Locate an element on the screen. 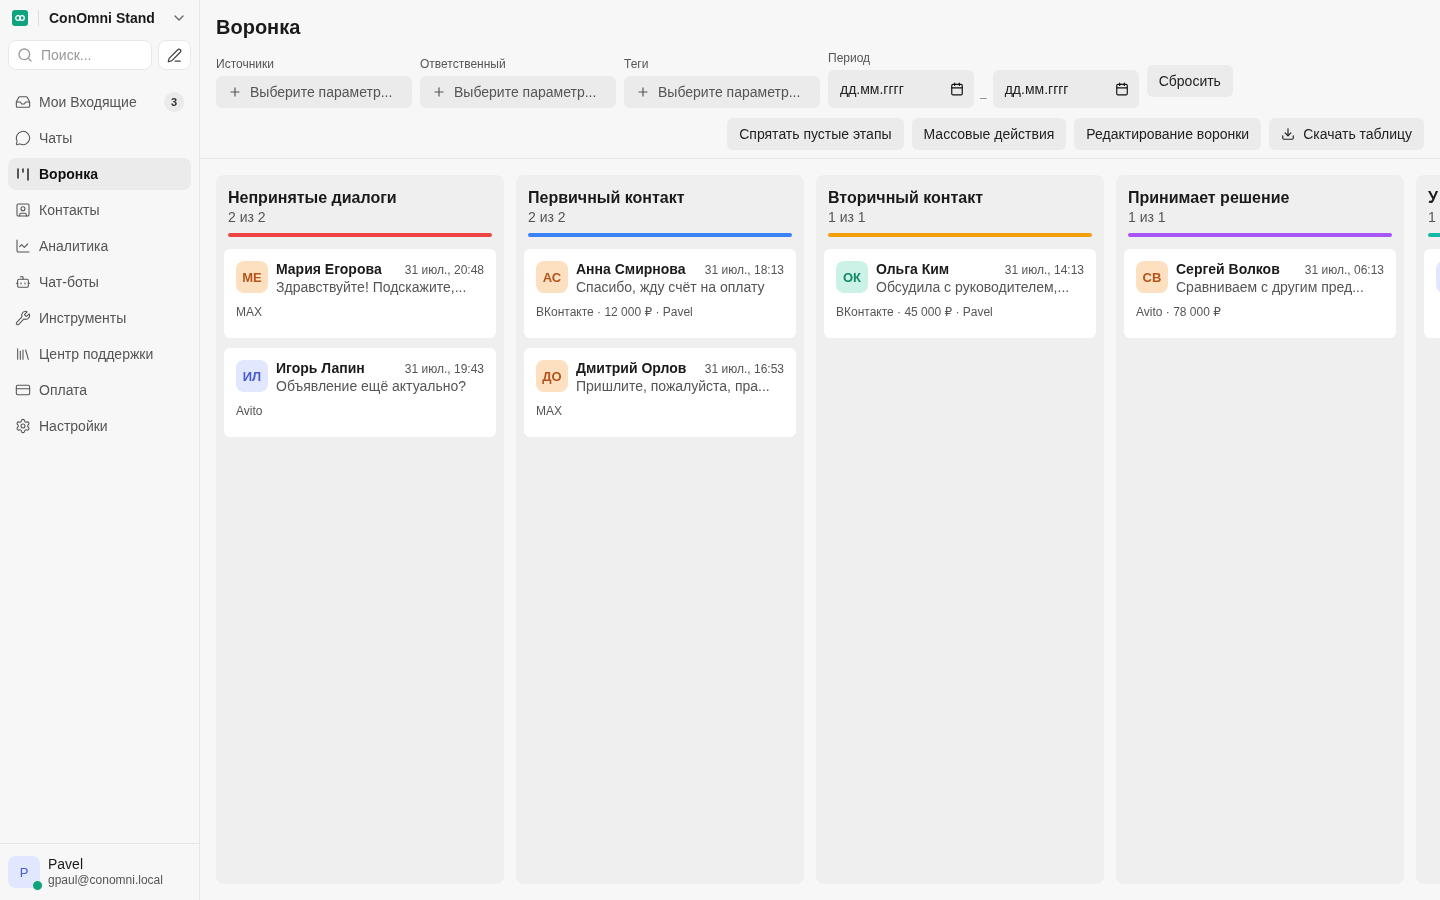 The image size is (1440, 900). message-preview: Объявление ещё актуально? is located at coordinates (372, 386).